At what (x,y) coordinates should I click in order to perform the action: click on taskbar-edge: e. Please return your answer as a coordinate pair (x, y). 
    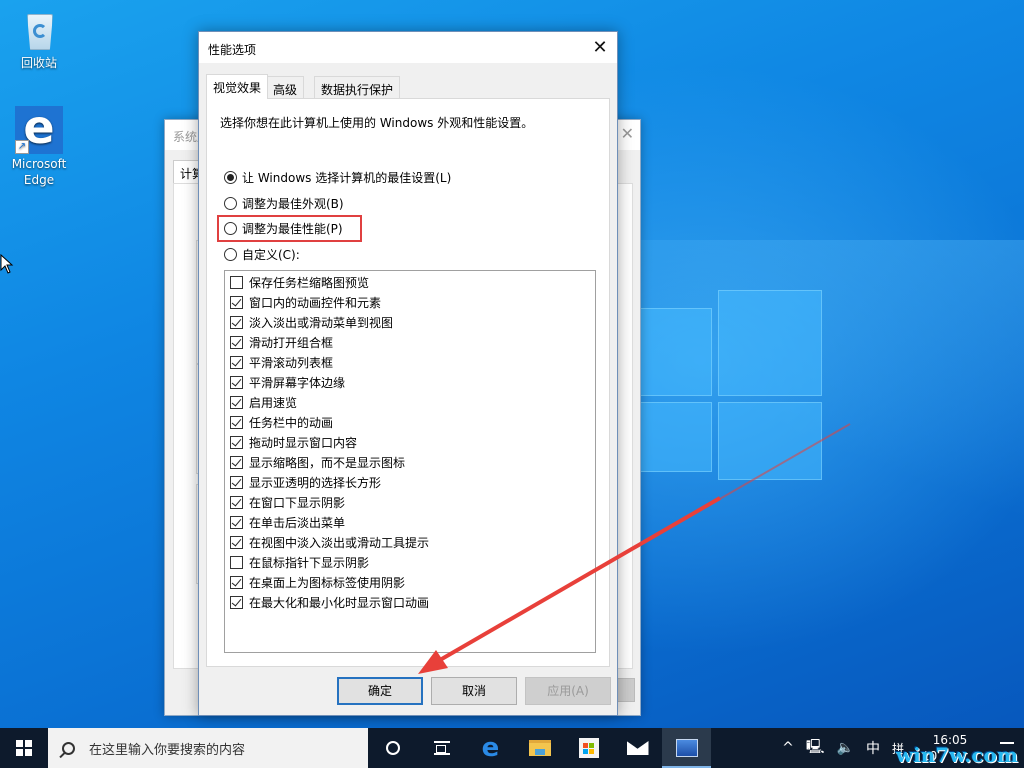
    Looking at the image, I should click on (490, 748).